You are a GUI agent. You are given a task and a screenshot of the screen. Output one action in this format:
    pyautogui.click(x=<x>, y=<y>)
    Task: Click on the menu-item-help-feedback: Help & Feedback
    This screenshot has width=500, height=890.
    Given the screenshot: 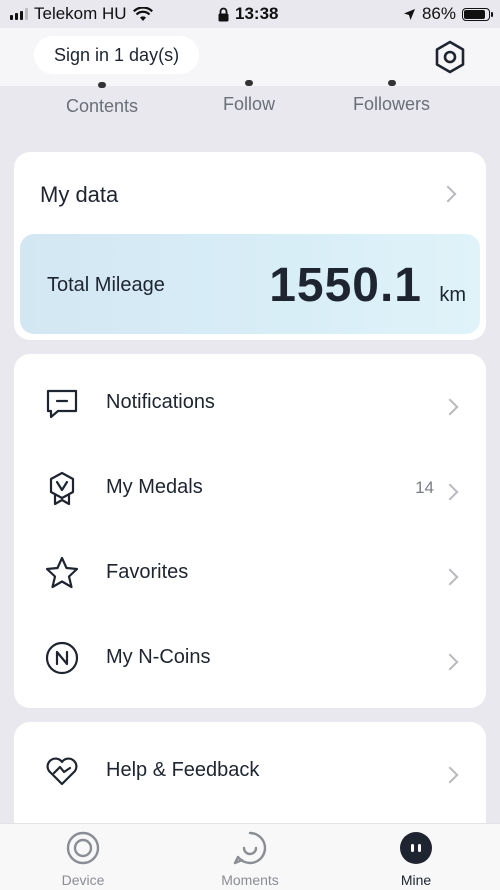 What is the action you would take?
    pyautogui.click(x=250, y=771)
    